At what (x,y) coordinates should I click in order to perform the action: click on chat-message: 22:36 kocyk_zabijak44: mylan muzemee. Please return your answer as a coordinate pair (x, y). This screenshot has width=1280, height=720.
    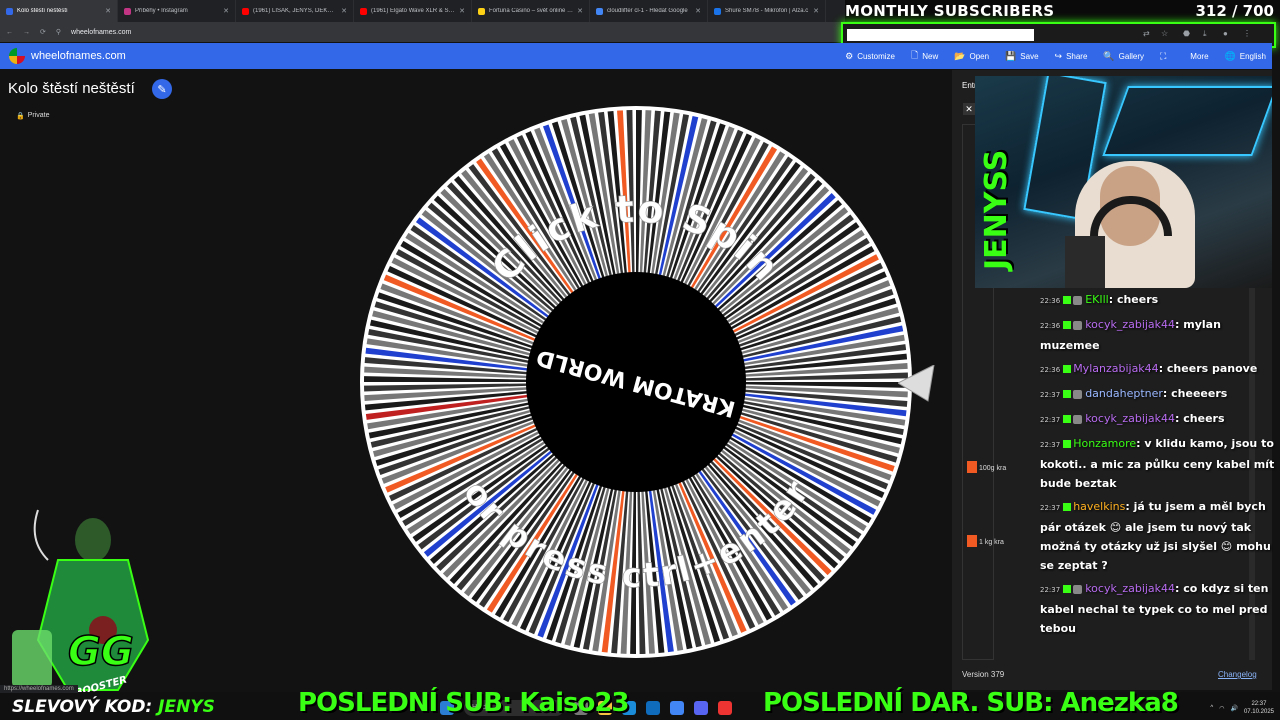
    Looking at the image, I should click on (1160, 335).